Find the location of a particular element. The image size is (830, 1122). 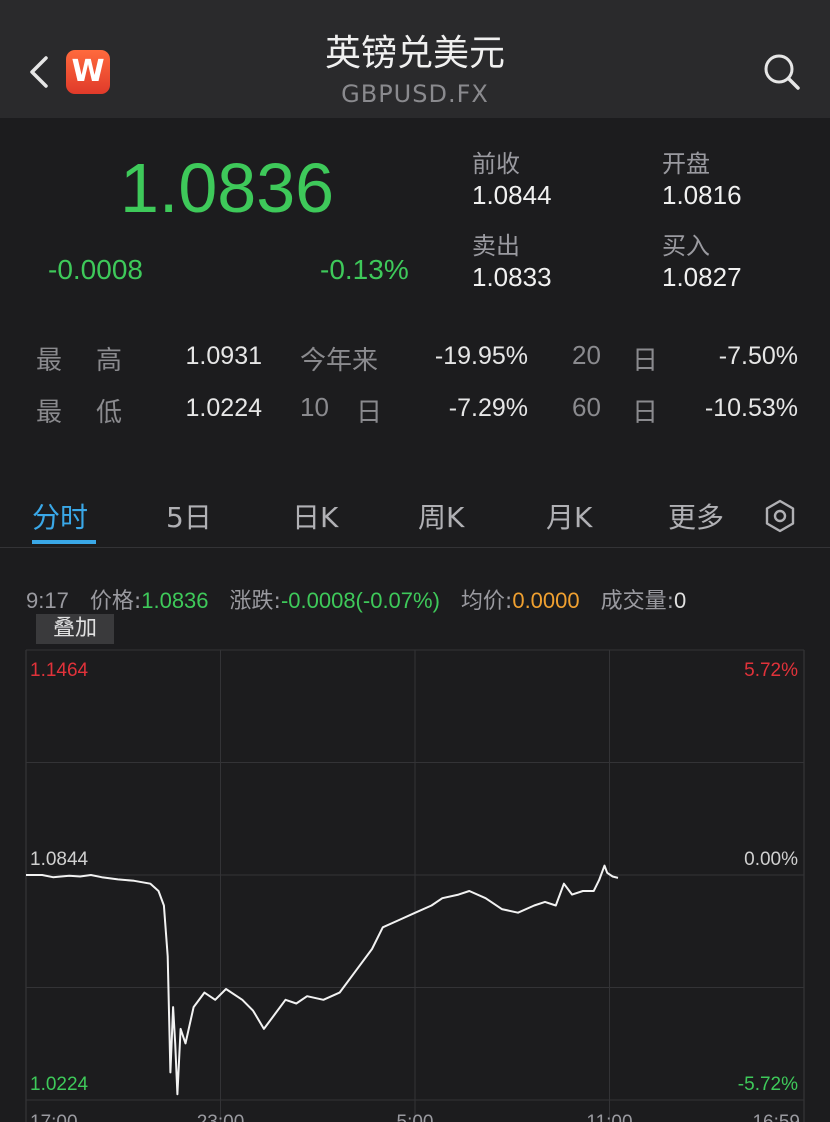

d10-value: -7.29% is located at coordinates (488, 408).